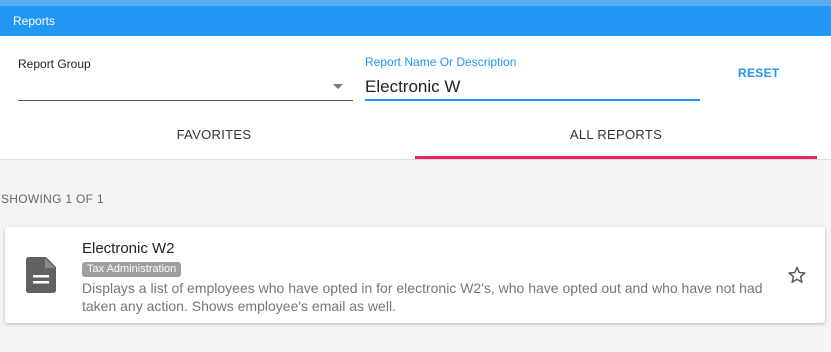  I want to click on report-group-label: Report Group, so click(54, 64).